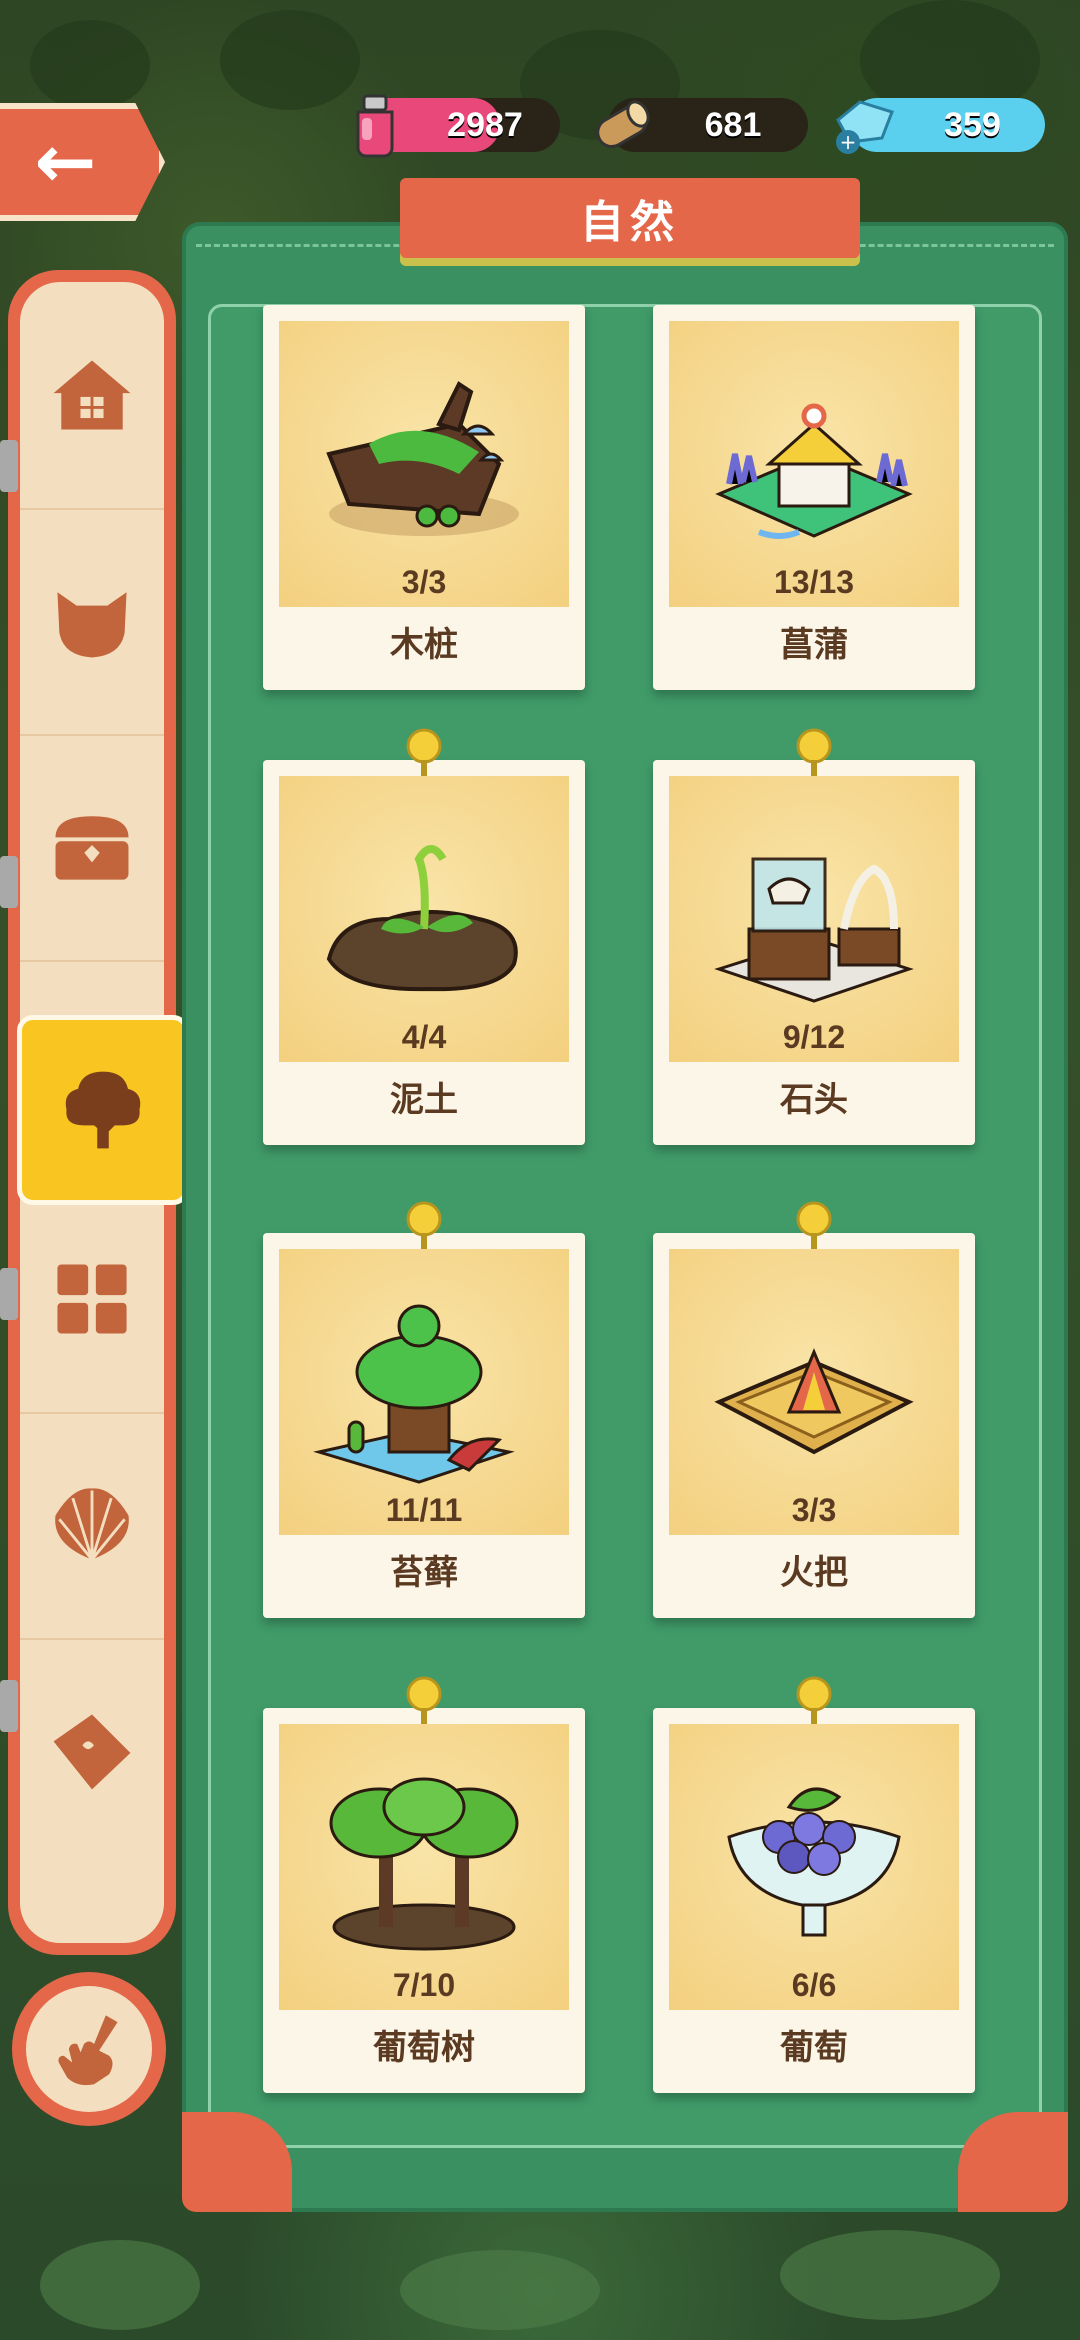 The width and height of the screenshot is (1080, 2340). I want to click on collection-card: 11/11 苔藓, so click(424, 1409).